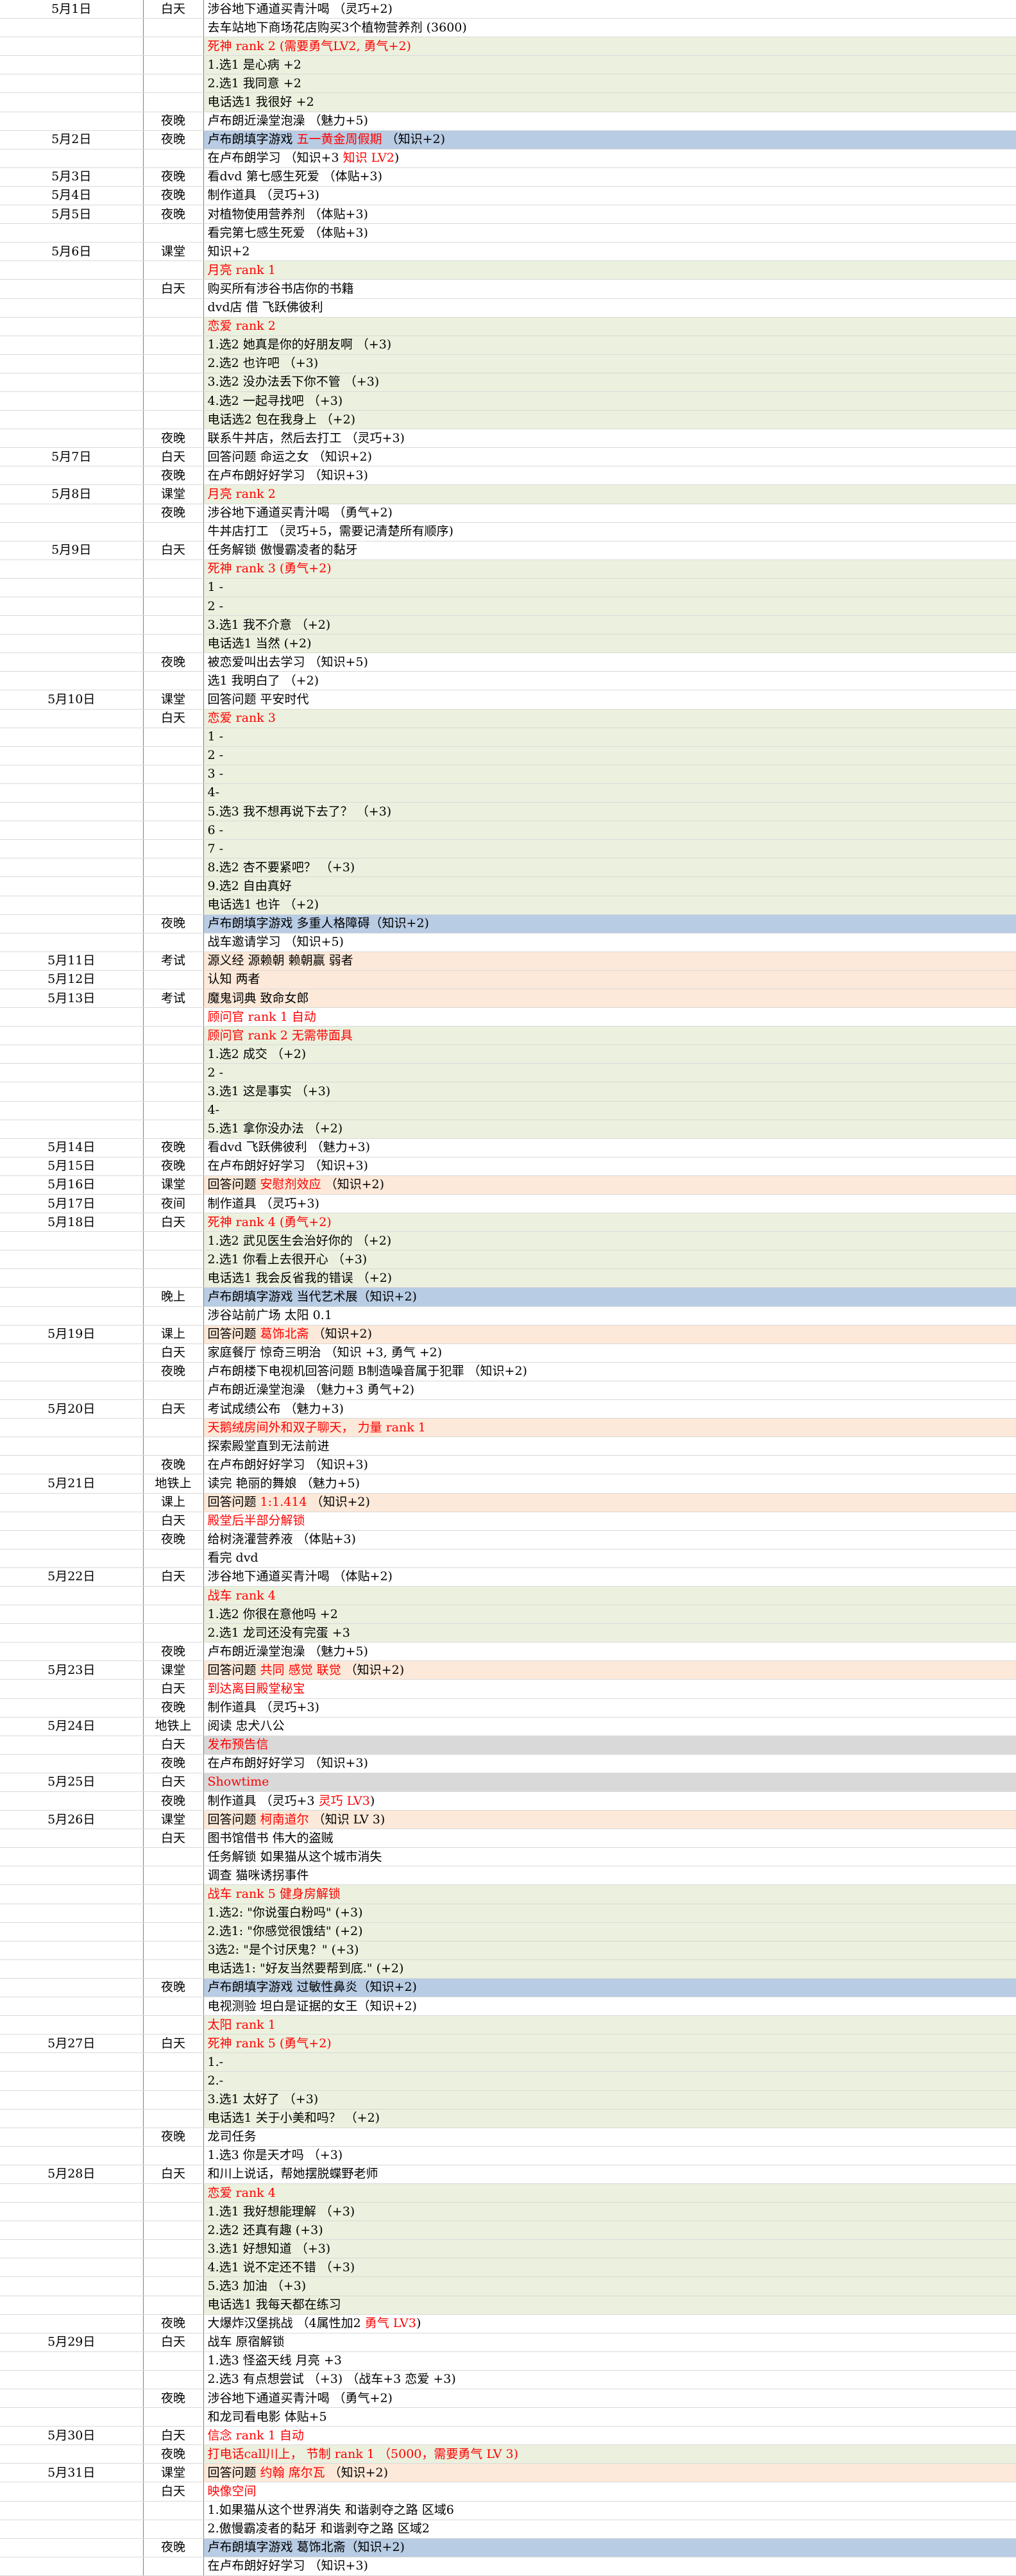 Image resolution: width=1016 pixels, height=2576 pixels. I want to click on activity-cell: 1.选2 成交 （+2), so click(609, 1054).